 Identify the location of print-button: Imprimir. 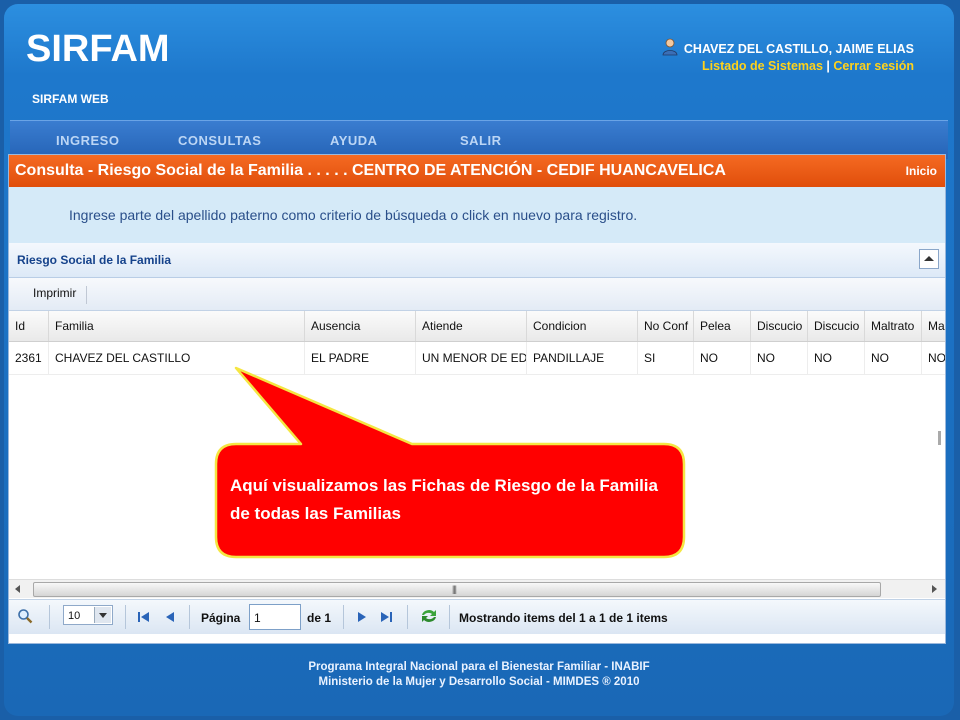
(60, 295).